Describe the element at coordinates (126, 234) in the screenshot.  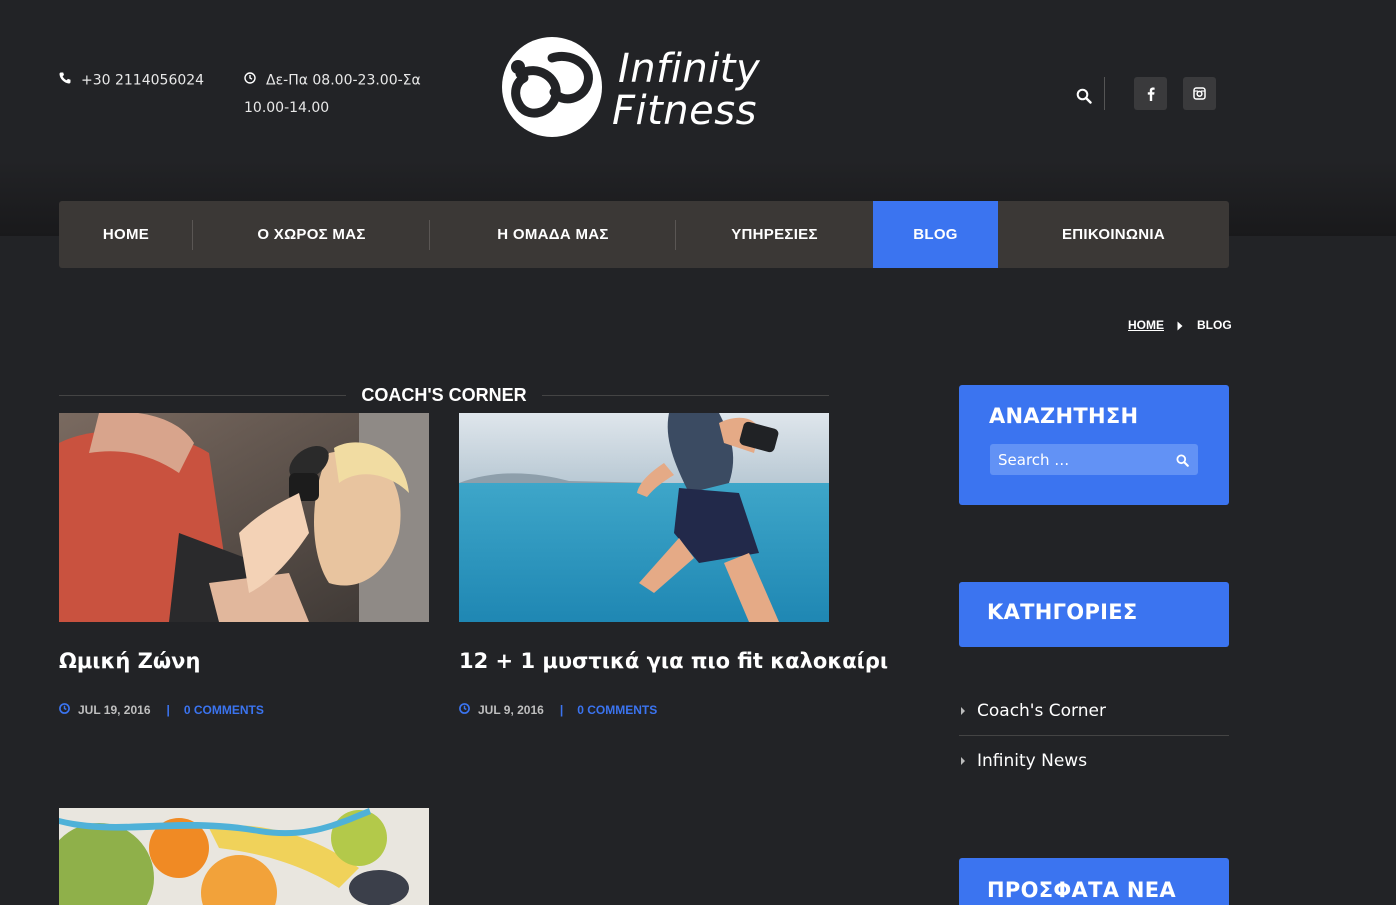
I see `nav-item-home: HOME` at that location.